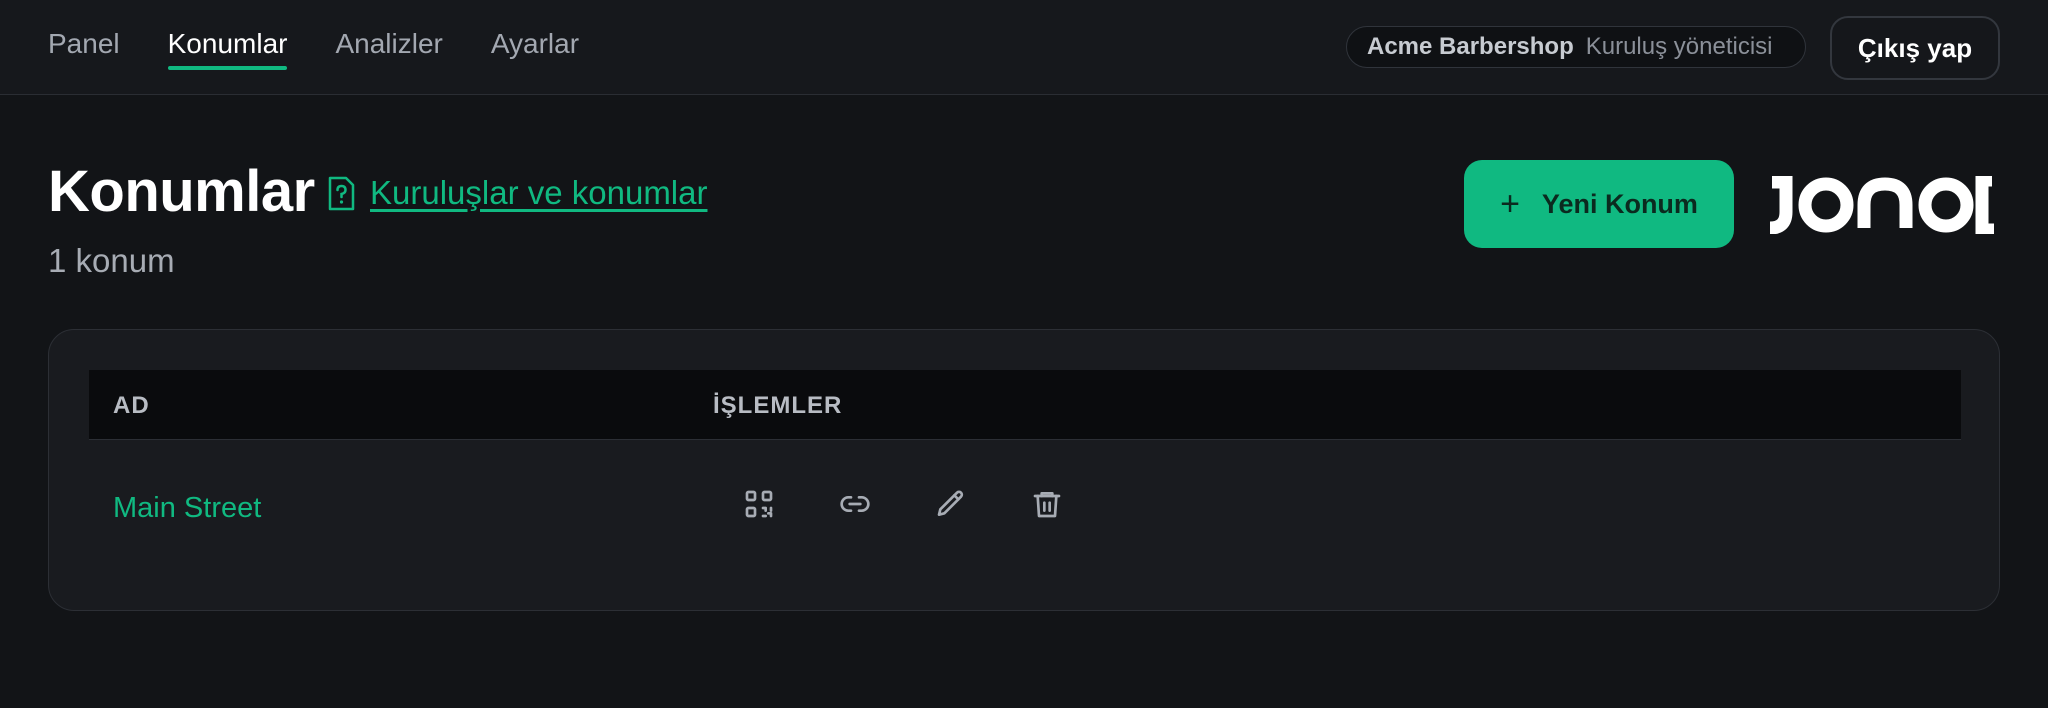  I want to click on table-header: AD İŞLEMLER, so click(1025, 405).